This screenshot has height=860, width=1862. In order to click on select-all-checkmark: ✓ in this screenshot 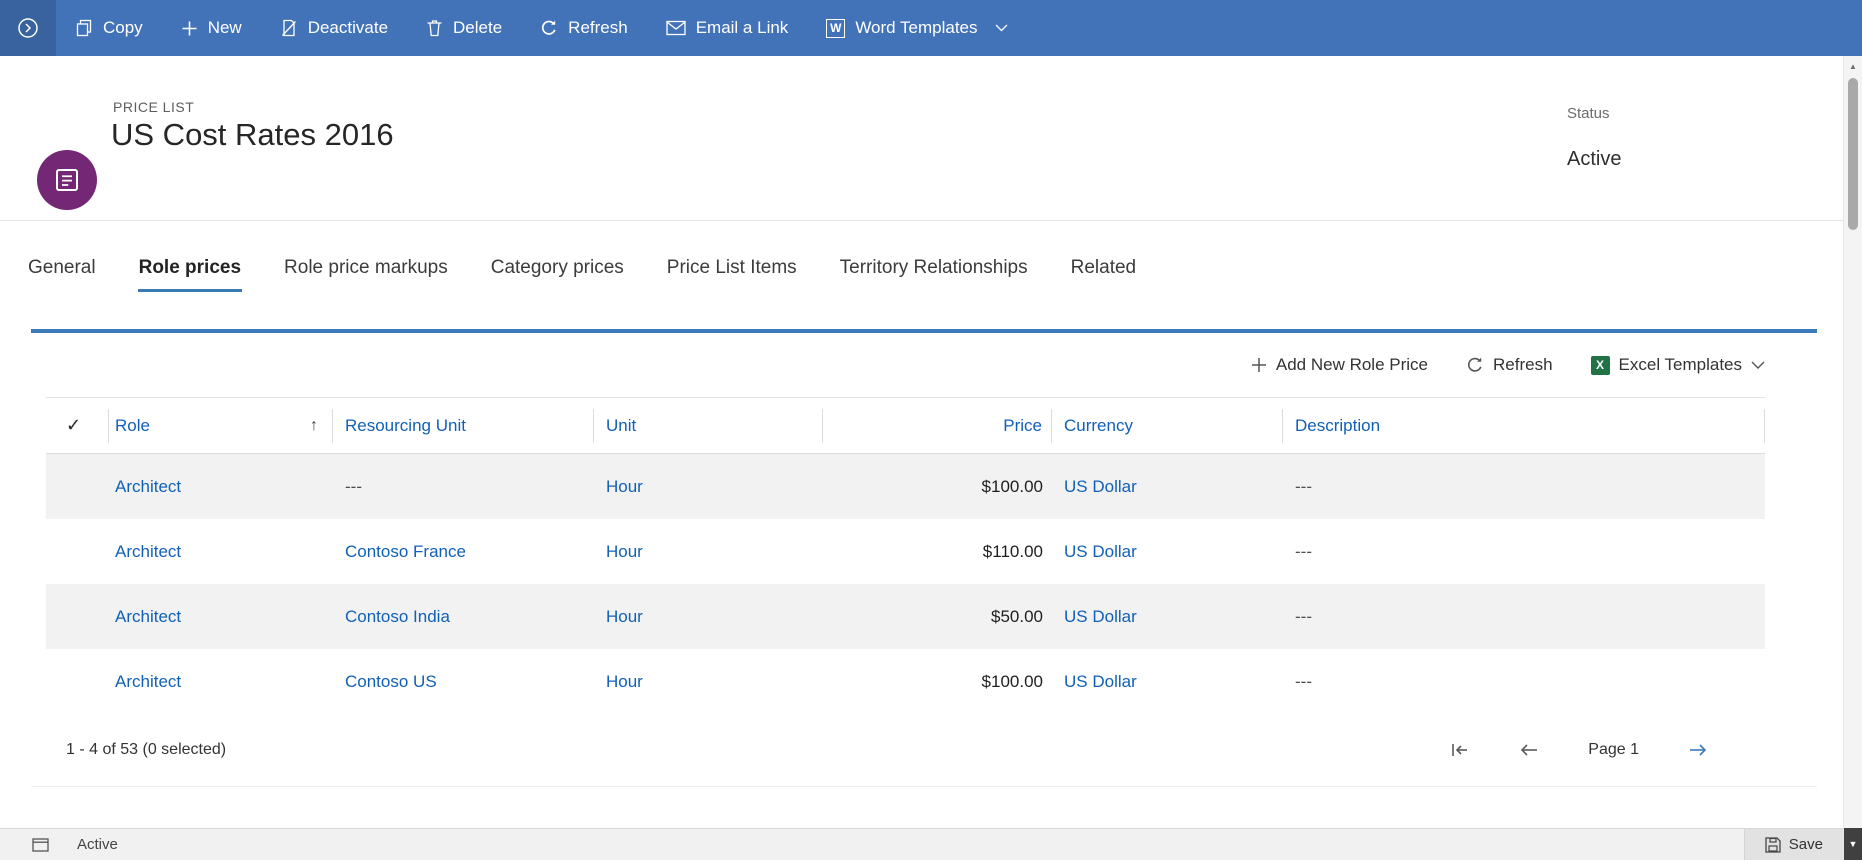, I will do `click(77, 425)`.